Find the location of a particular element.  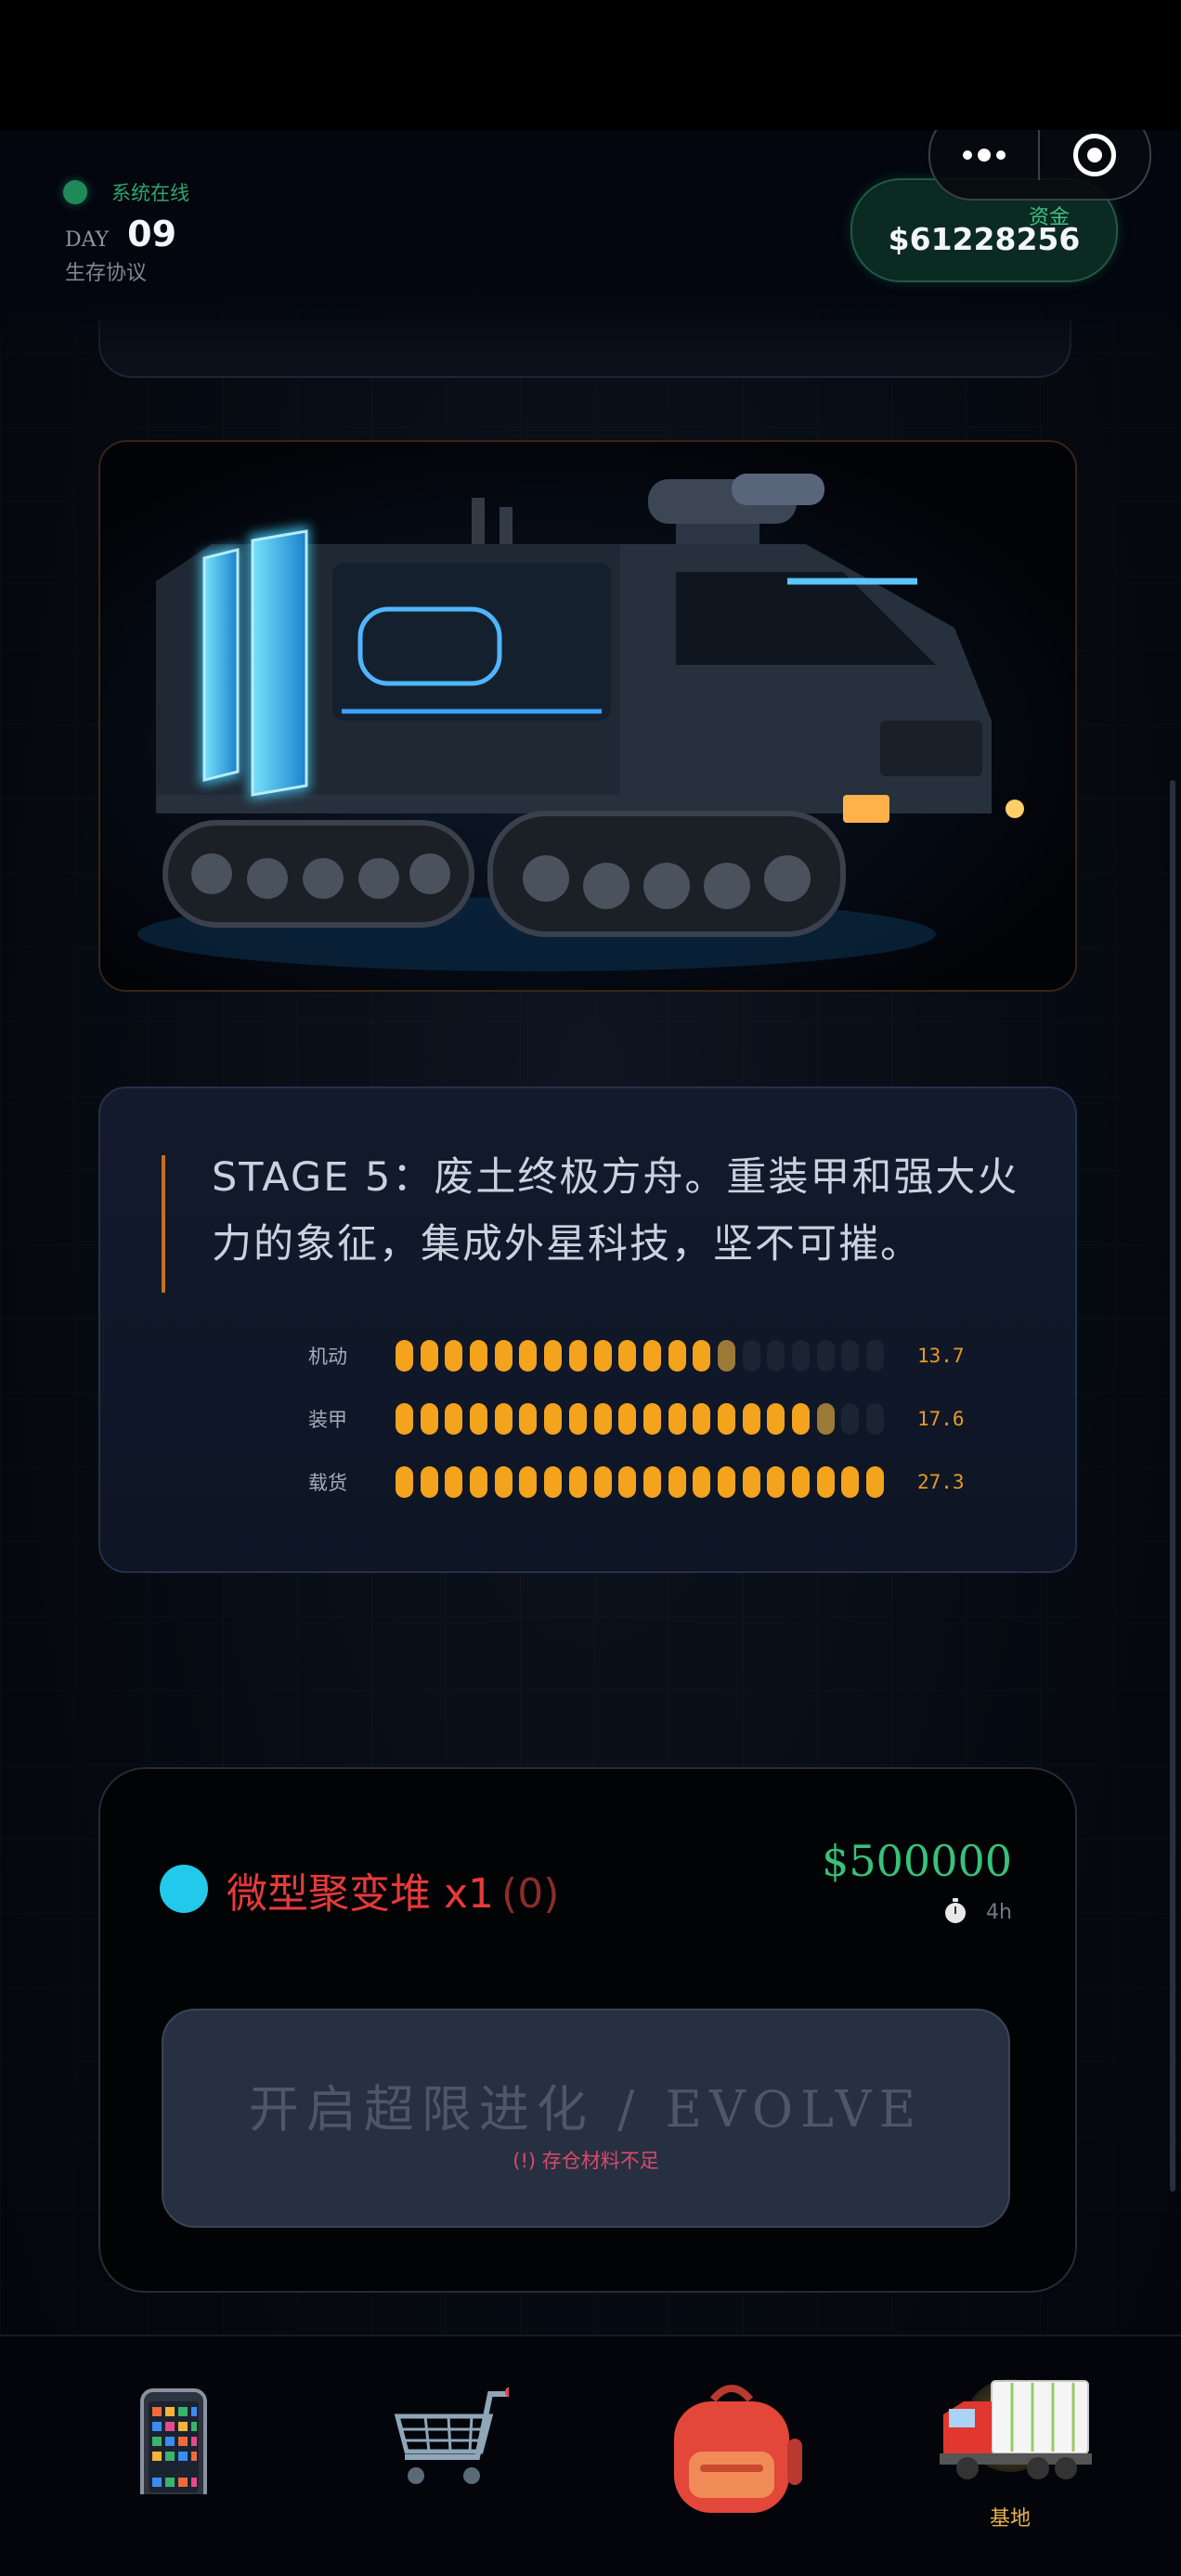

tab-label-base: 基地 is located at coordinates (1010, 2518).